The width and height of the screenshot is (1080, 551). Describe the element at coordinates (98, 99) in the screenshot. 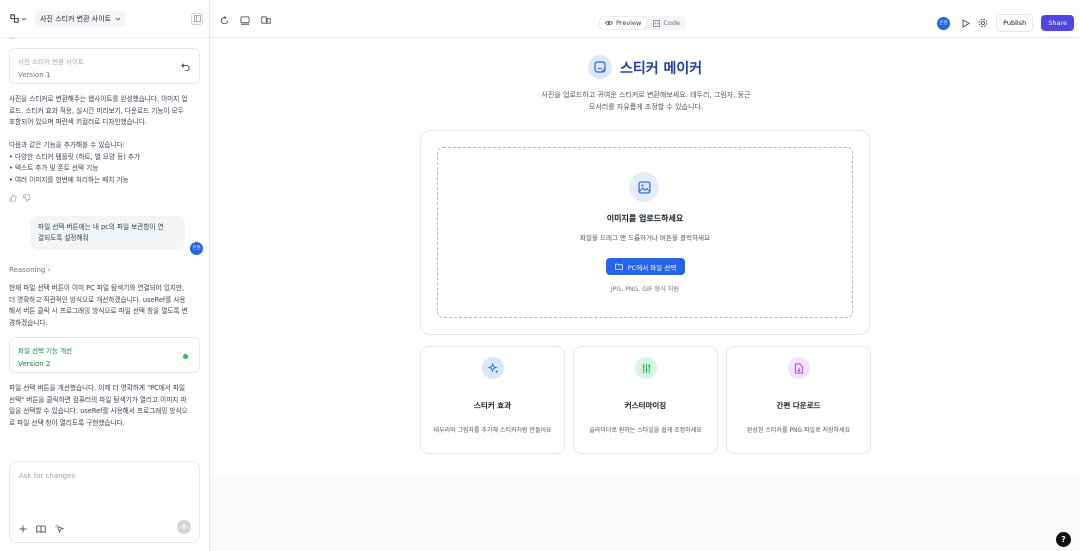

I see `text-line: 사진을 스티커로 변환해주는 웹사이트를 완성했습니다. 이미지 업` at that location.